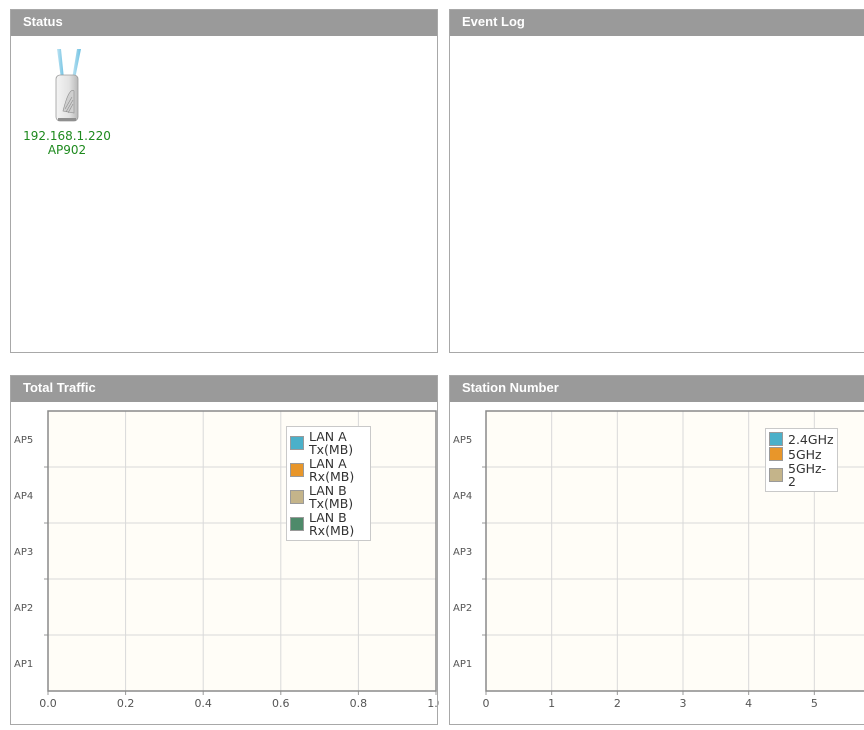  What do you see at coordinates (657, 389) in the screenshot?
I see `station-number-panel-header: Station Number` at bounding box center [657, 389].